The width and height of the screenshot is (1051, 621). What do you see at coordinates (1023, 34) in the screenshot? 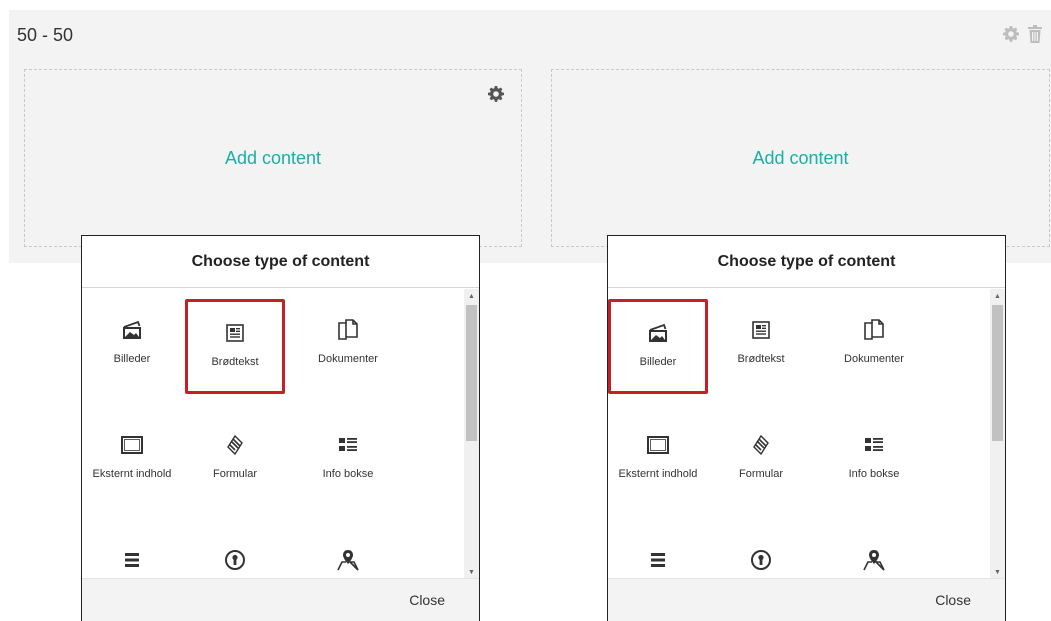
I see `section-tools` at bounding box center [1023, 34].